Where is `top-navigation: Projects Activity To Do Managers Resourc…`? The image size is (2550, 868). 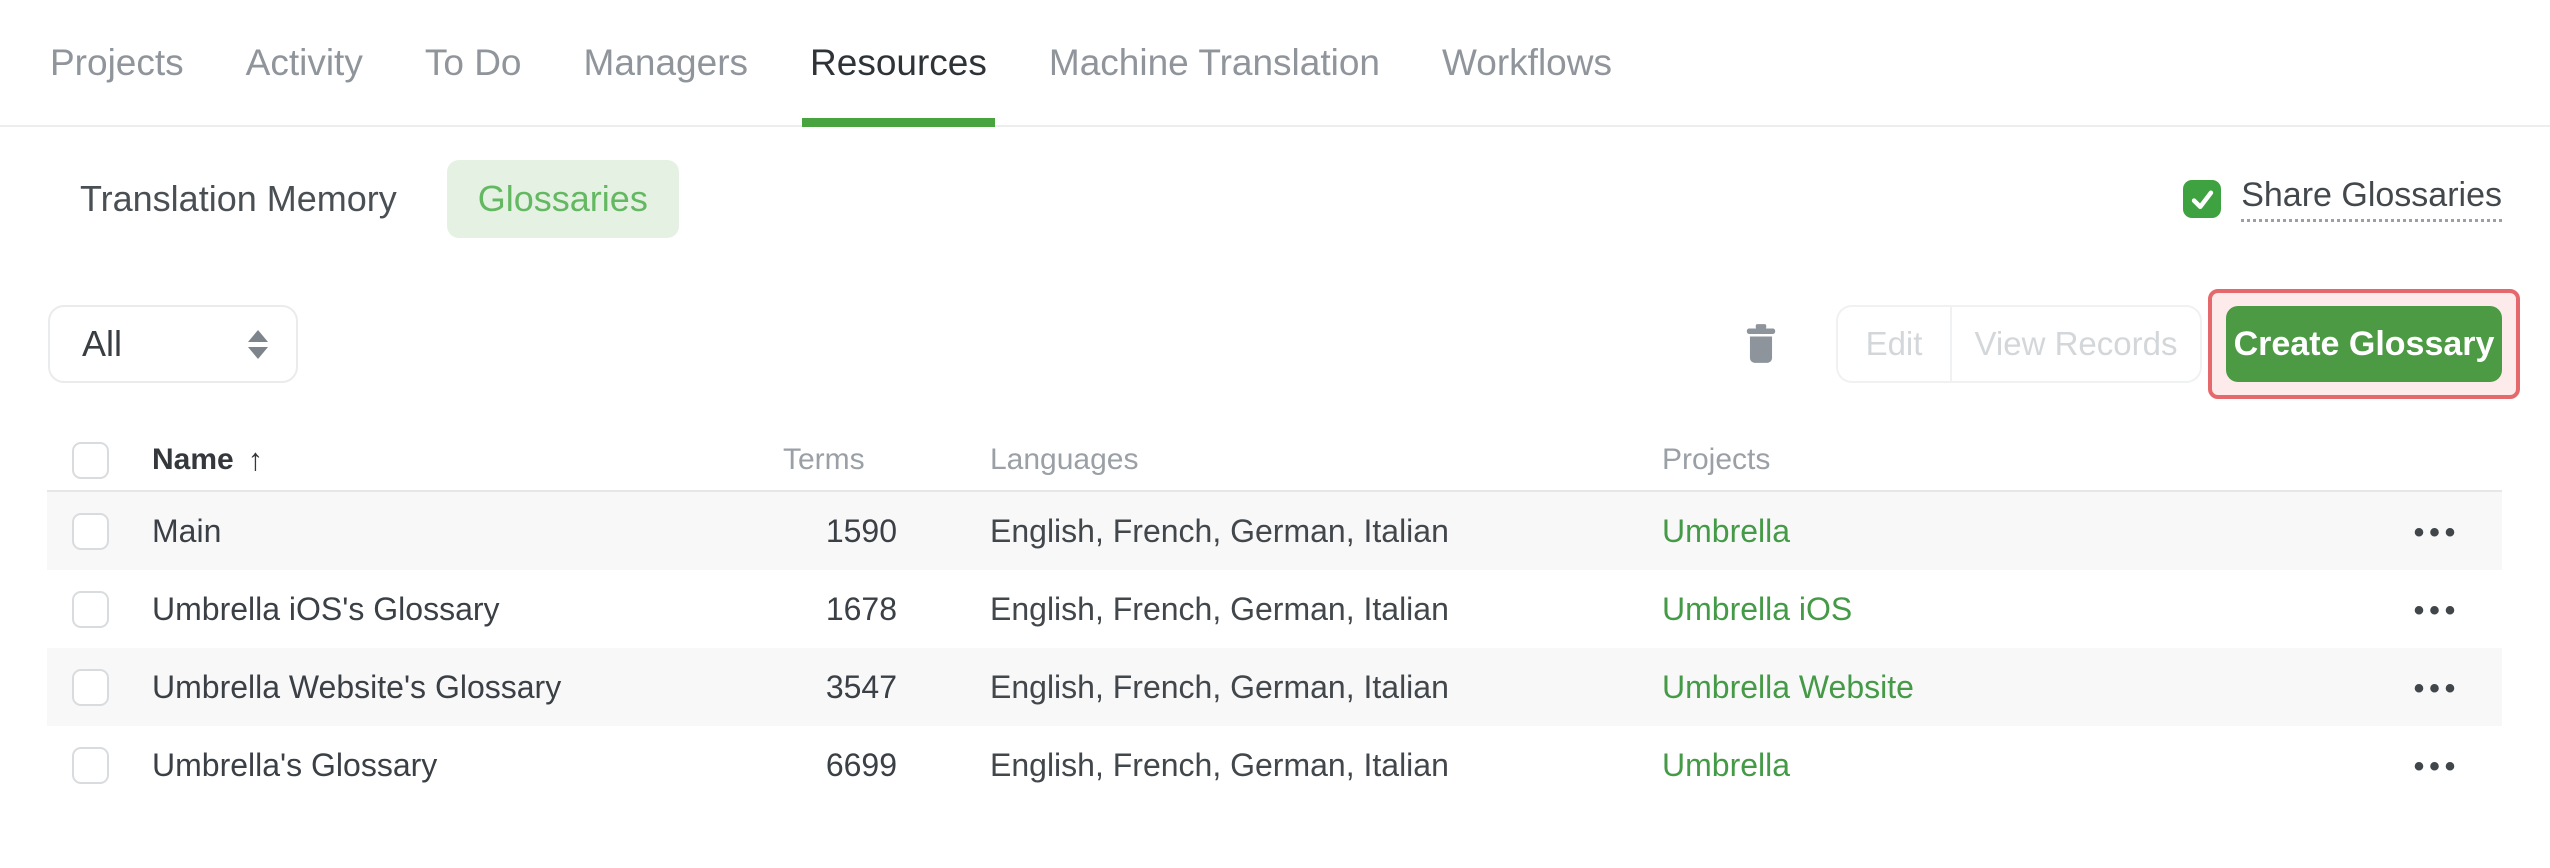 top-navigation: Projects Activity To Do Managers Resourc… is located at coordinates (1275, 63).